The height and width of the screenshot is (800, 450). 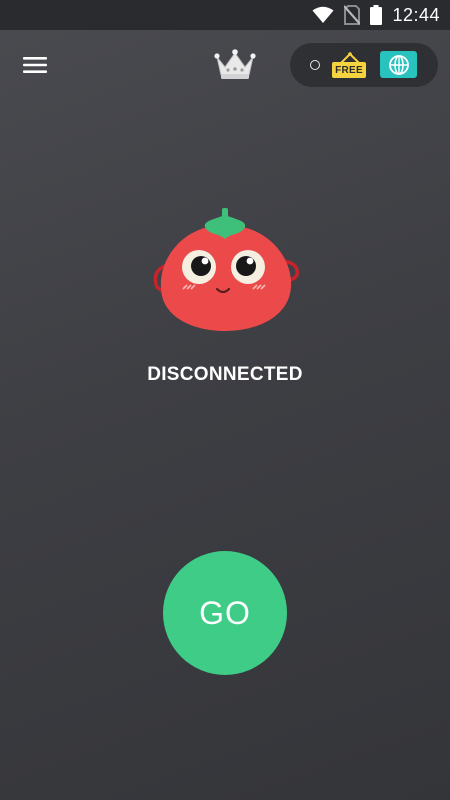 What do you see at coordinates (352, 15) in the screenshot?
I see `no-sim-icon` at bounding box center [352, 15].